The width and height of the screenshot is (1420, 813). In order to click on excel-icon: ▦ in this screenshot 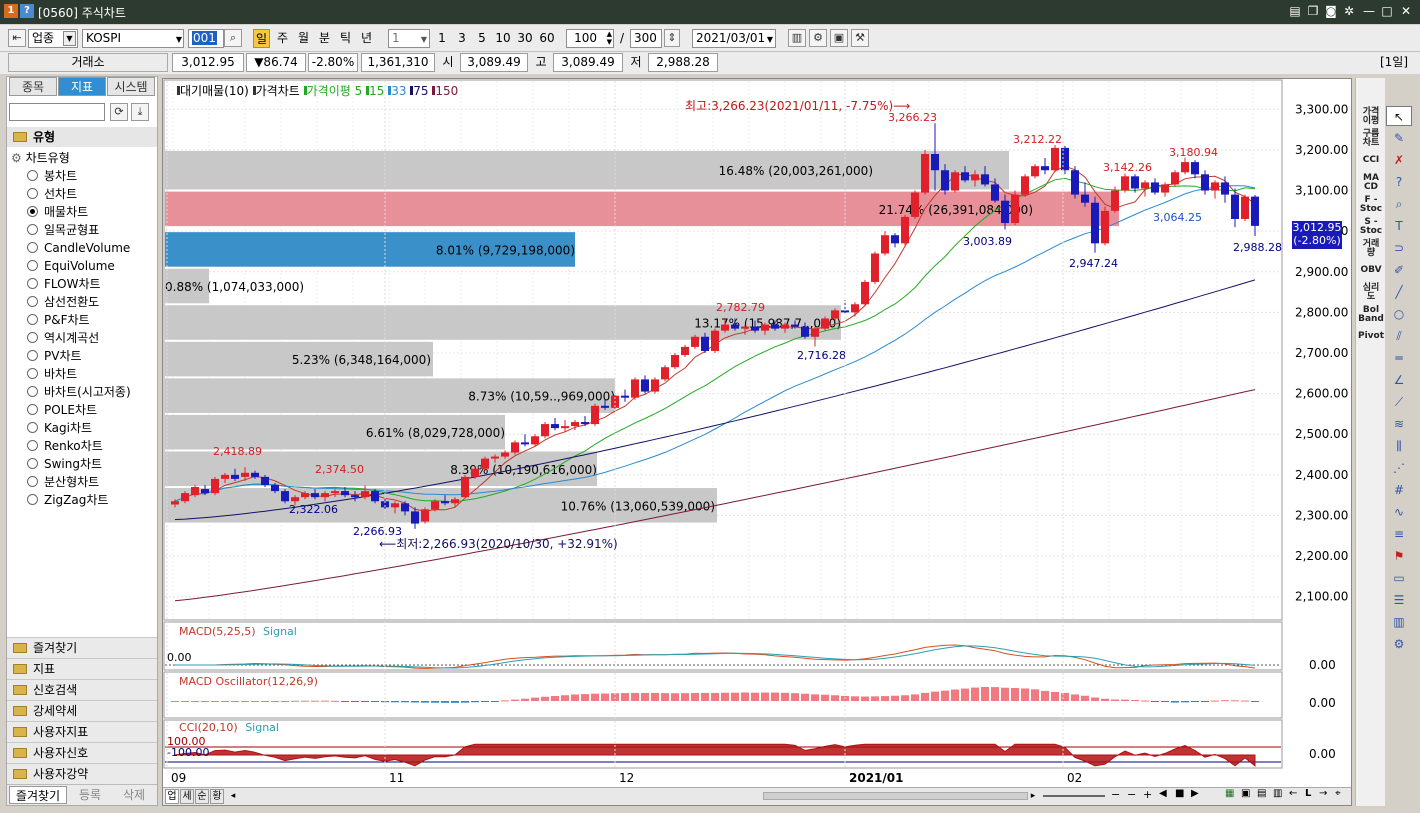, I will do `click(1229, 793)`.